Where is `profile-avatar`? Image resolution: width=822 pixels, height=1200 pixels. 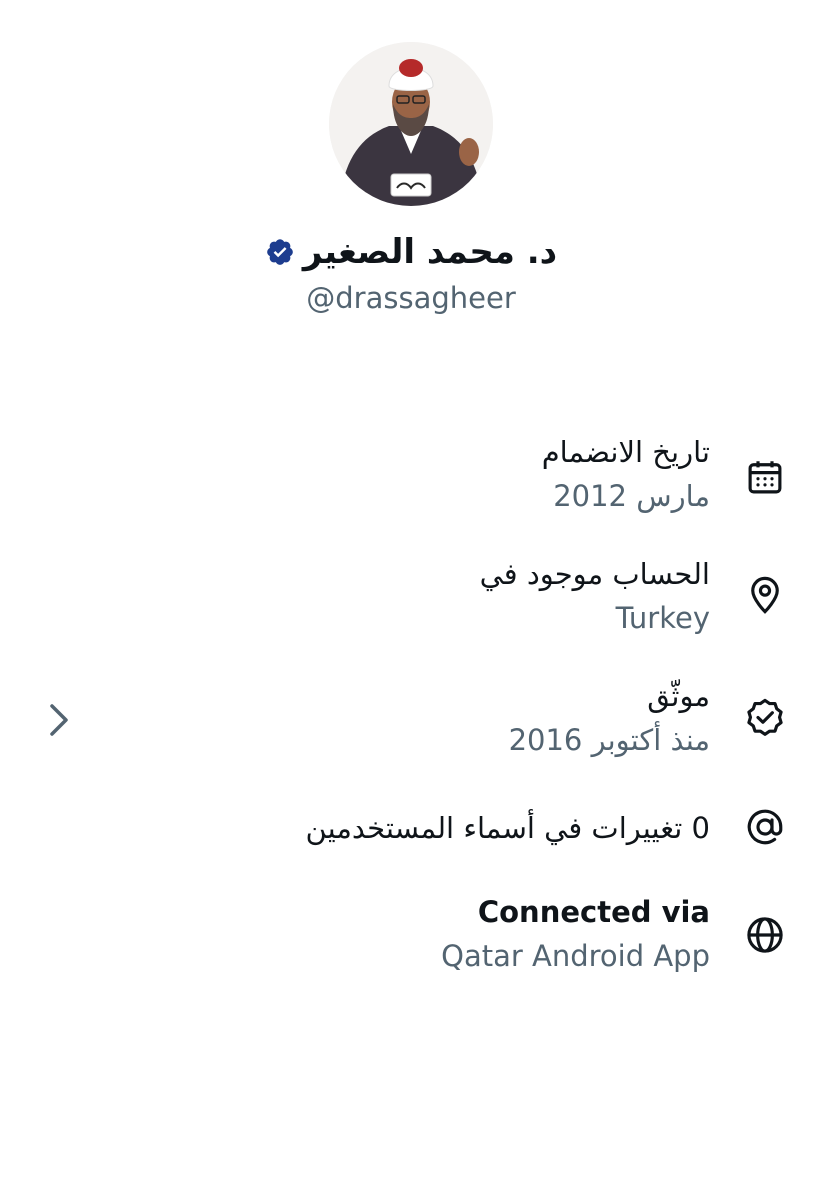 profile-avatar is located at coordinates (411, 124).